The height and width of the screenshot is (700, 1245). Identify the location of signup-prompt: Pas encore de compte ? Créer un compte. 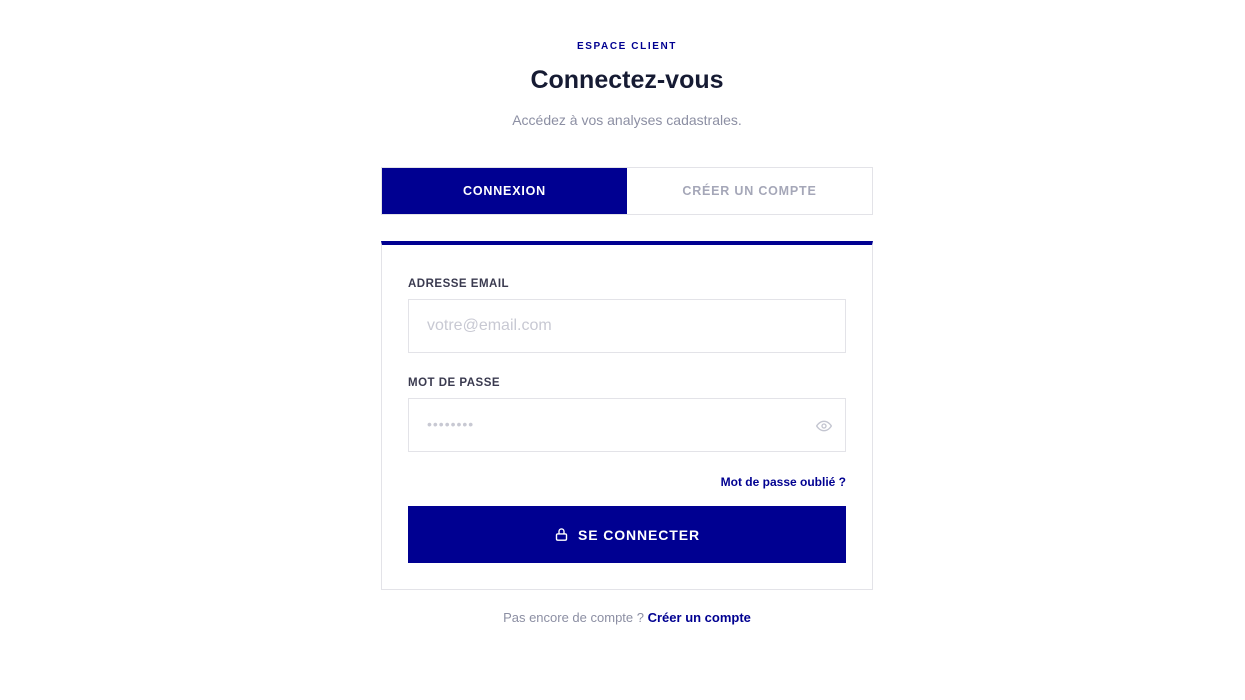
(622, 617).